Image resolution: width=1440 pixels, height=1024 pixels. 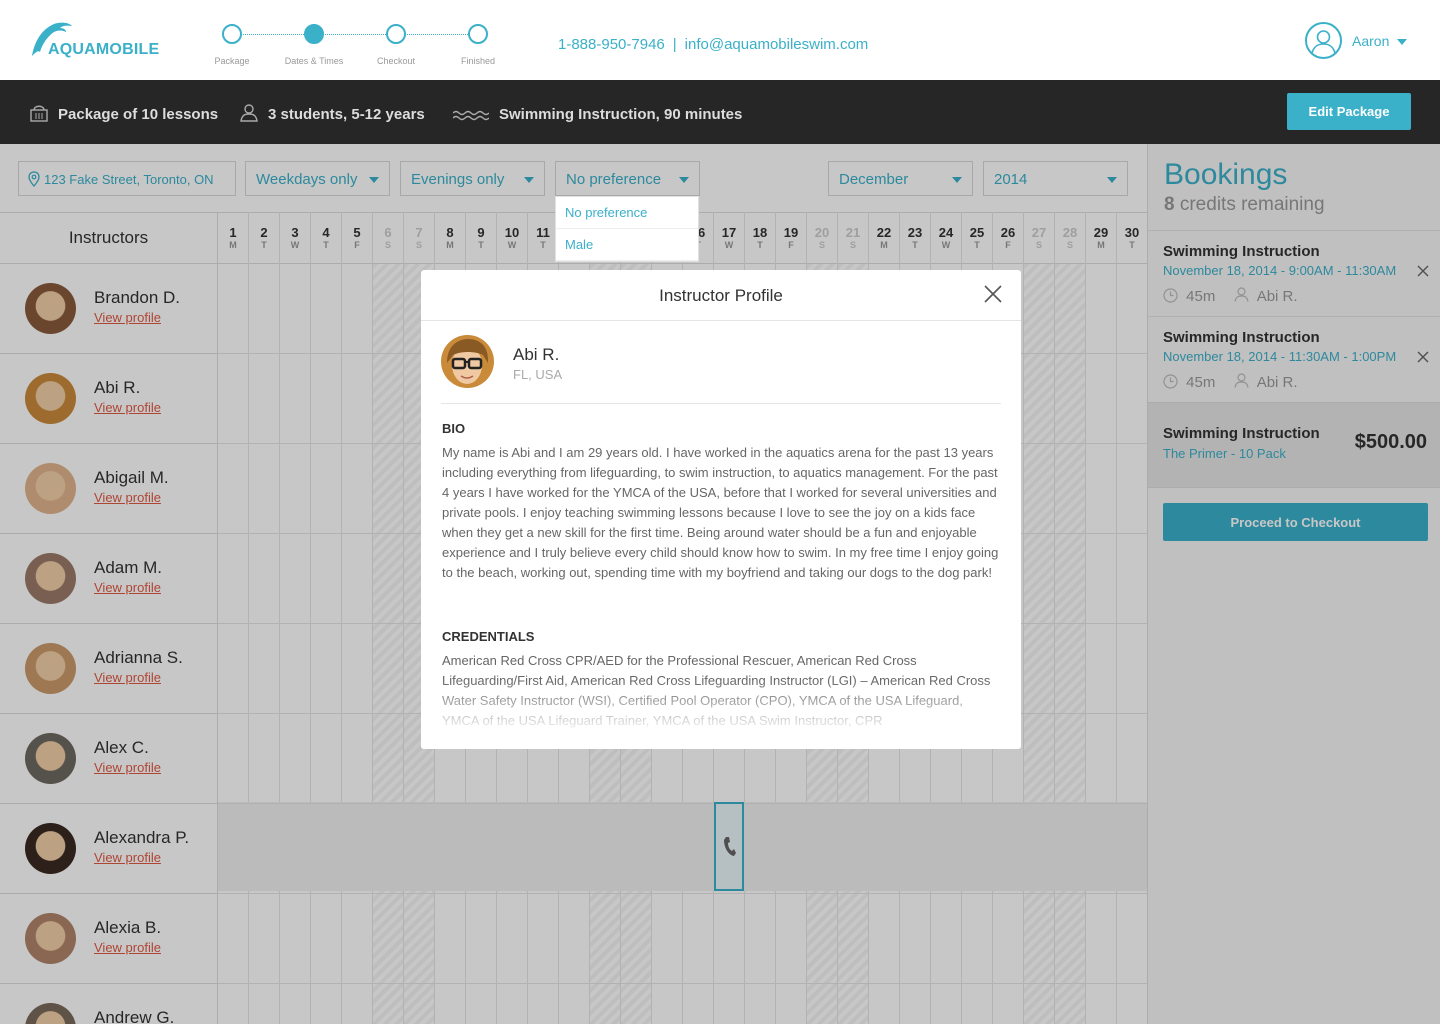 I want to click on logo-text: AQUAMOBILE, so click(x=104, y=49).